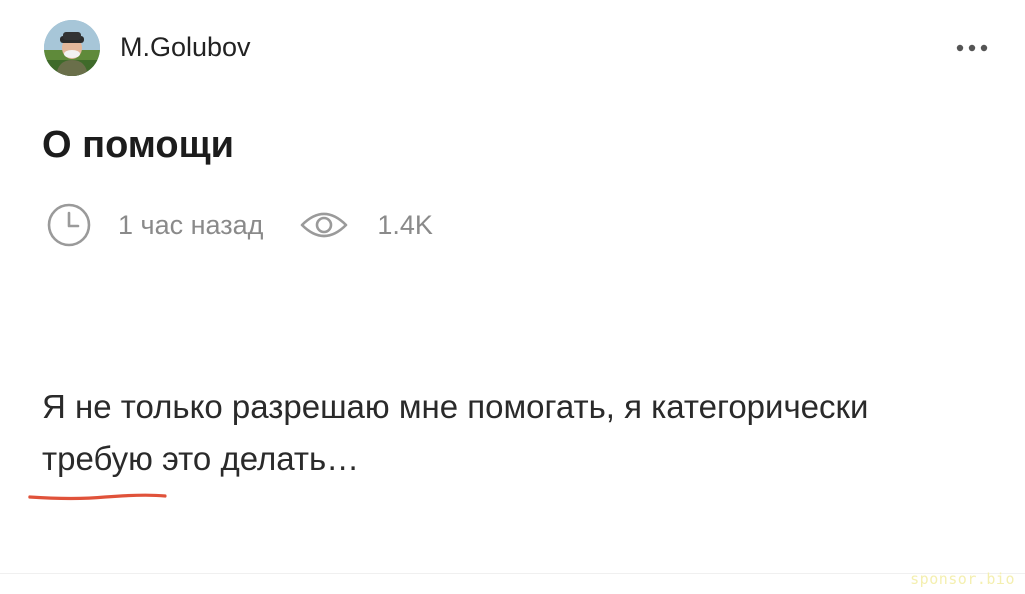 The height and width of the screenshot is (594, 1025). I want to click on author-name: M.Golubov, so click(185, 47).